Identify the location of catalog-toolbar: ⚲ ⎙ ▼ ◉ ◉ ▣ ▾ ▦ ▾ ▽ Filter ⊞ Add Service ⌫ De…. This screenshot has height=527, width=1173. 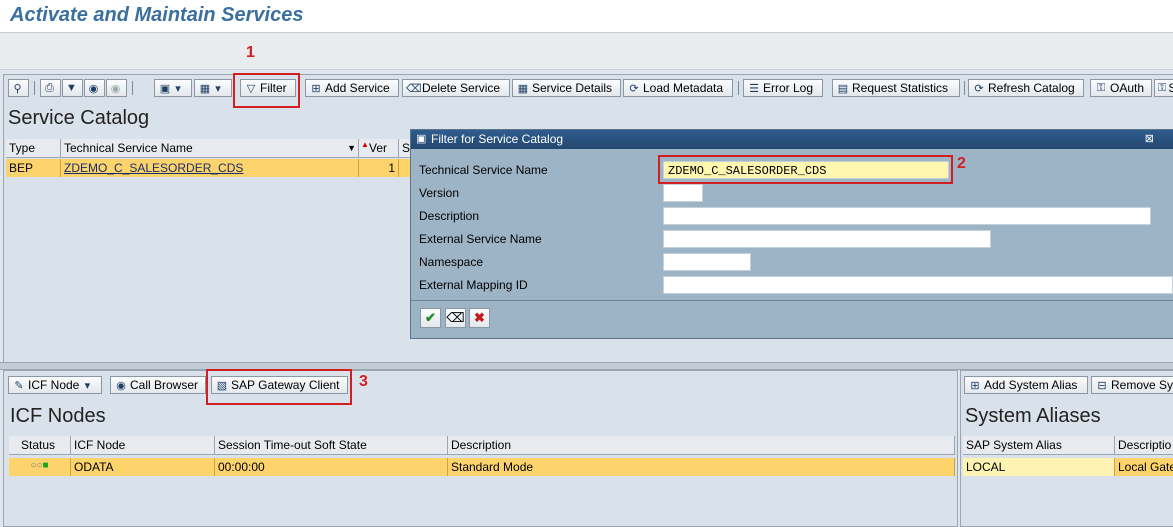
(588, 88).